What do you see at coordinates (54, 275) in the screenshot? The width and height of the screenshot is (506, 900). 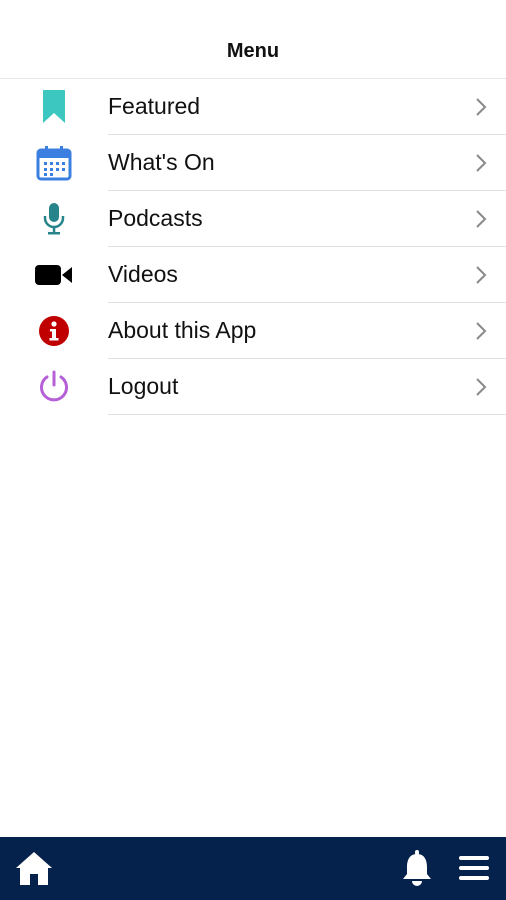 I see `video-camera-icon` at bounding box center [54, 275].